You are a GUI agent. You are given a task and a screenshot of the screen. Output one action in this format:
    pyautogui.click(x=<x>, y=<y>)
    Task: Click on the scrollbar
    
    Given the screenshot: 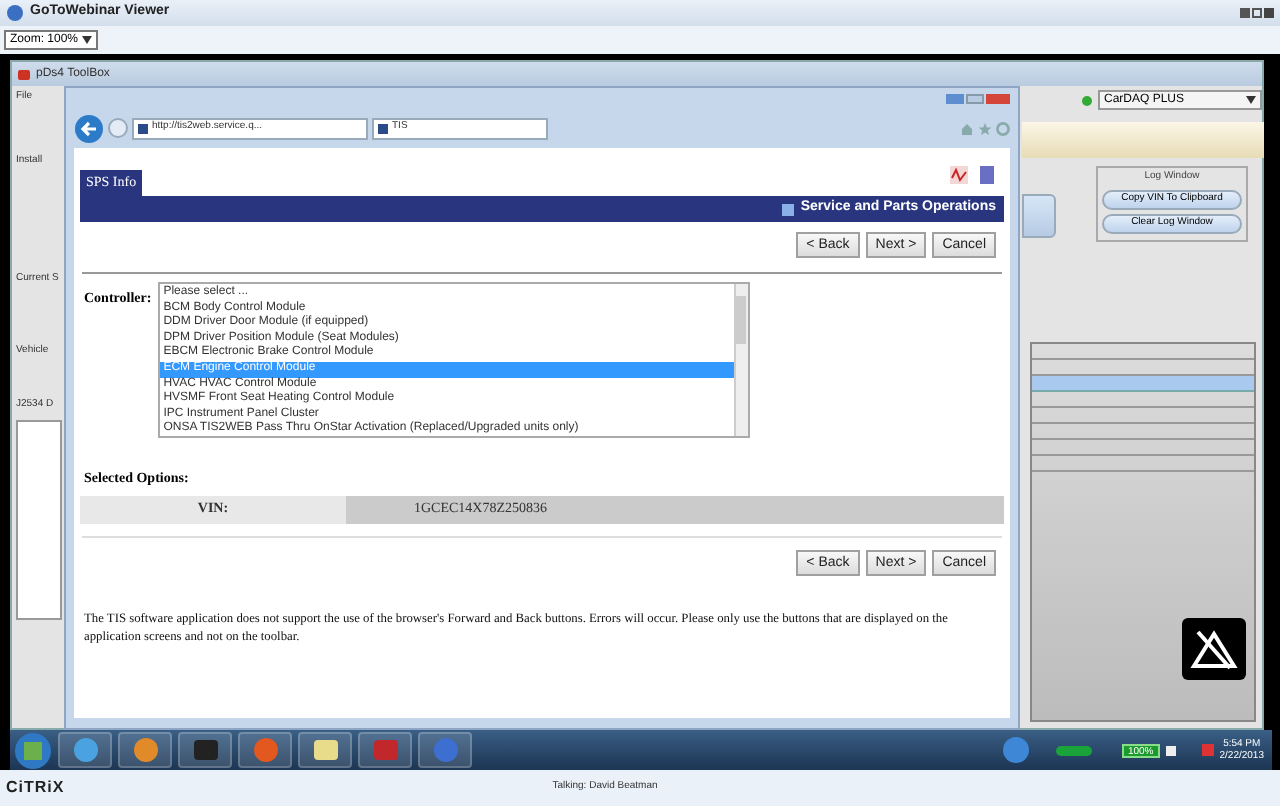 What is the action you would take?
    pyautogui.click(x=740, y=360)
    